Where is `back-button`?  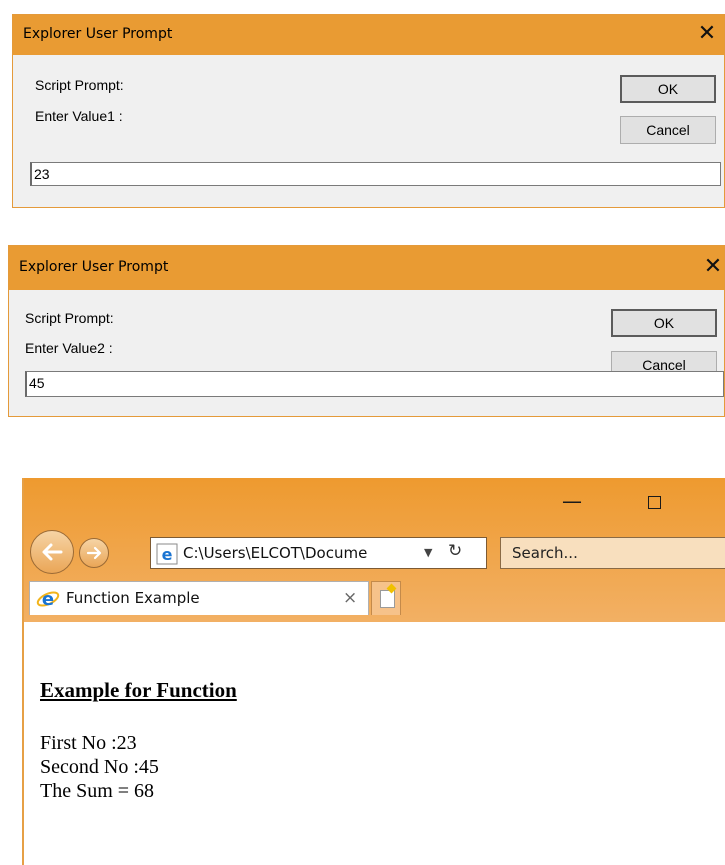 back-button is located at coordinates (52, 552).